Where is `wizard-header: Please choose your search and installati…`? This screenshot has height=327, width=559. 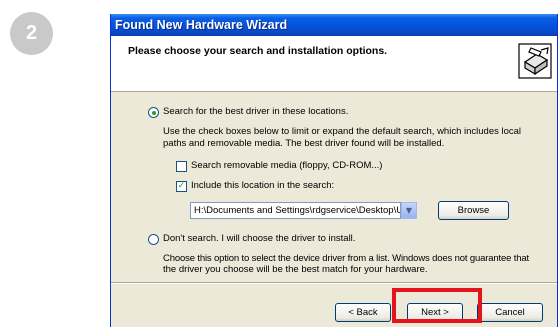 wizard-header: Please choose your search and installati… is located at coordinates (334, 64).